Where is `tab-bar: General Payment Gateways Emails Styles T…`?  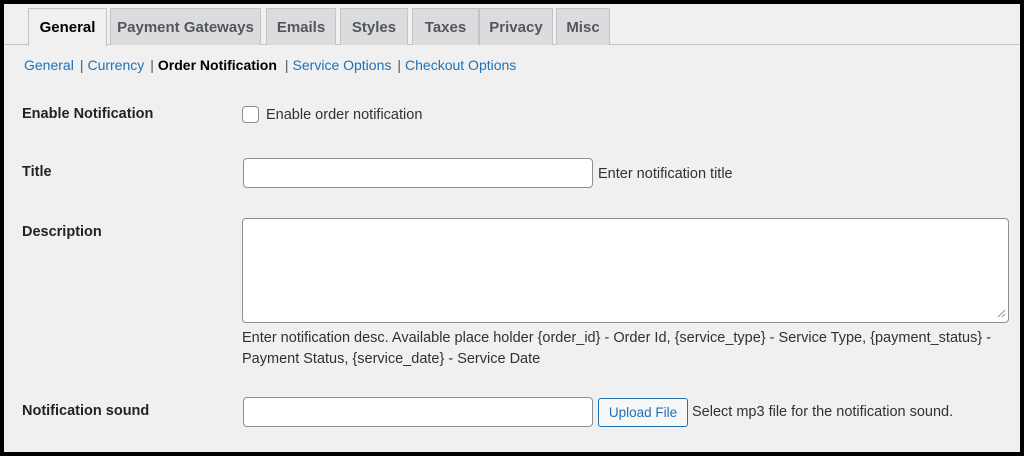
tab-bar: General Payment Gateways Emails Styles T… is located at coordinates (512, 25).